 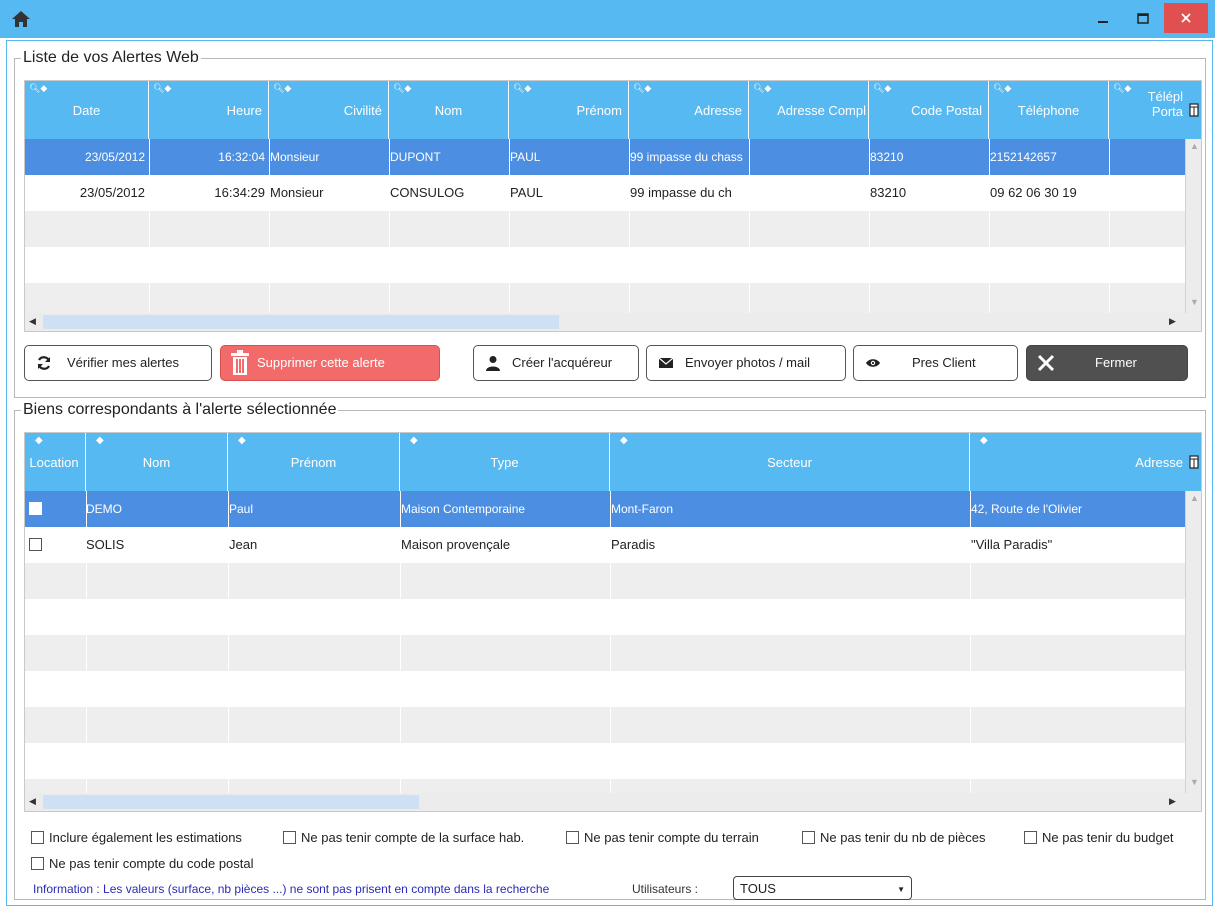 What do you see at coordinates (1193, 642) in the screenshot?
I see `biens-vertical-scrollbar: ▲ ▼` at bounding box center [1193, 642].